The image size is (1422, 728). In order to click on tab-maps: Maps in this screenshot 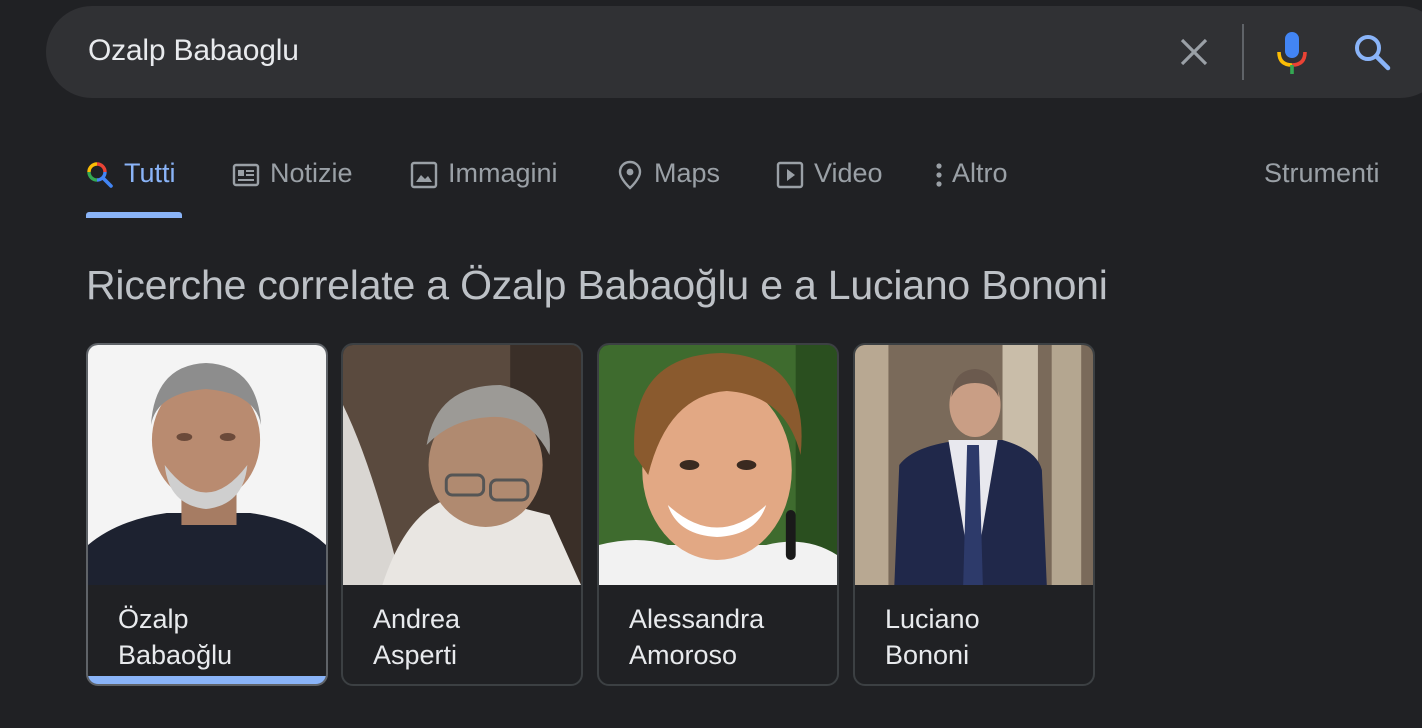, I will do `click(668, 185)`.